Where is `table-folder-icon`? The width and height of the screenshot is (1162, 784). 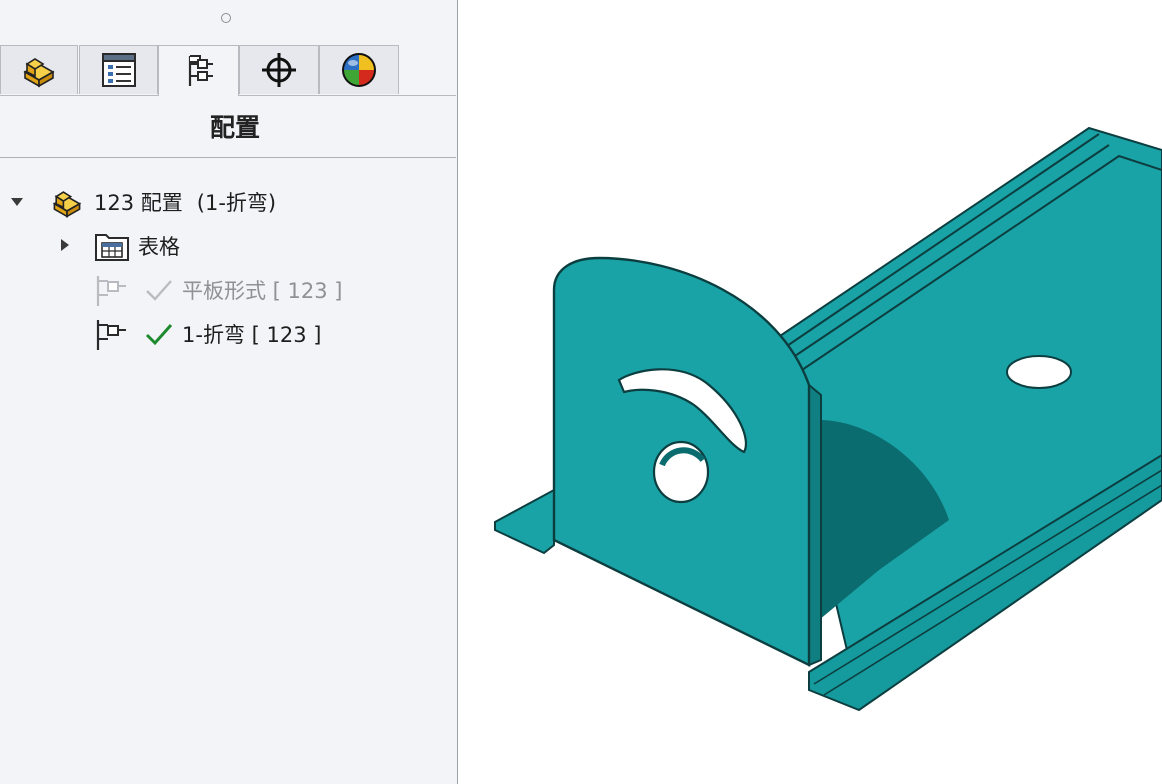
table-folder-icon is located at coordinates (112, 247).